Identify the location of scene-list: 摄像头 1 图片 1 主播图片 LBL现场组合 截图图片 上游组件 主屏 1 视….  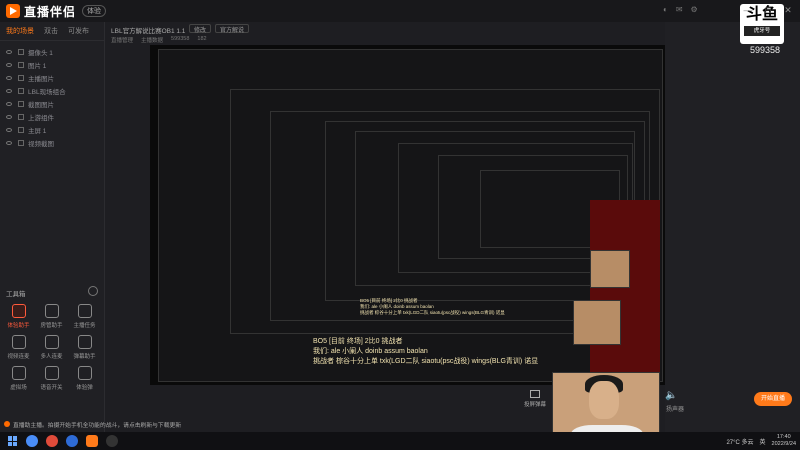
(52, 97).